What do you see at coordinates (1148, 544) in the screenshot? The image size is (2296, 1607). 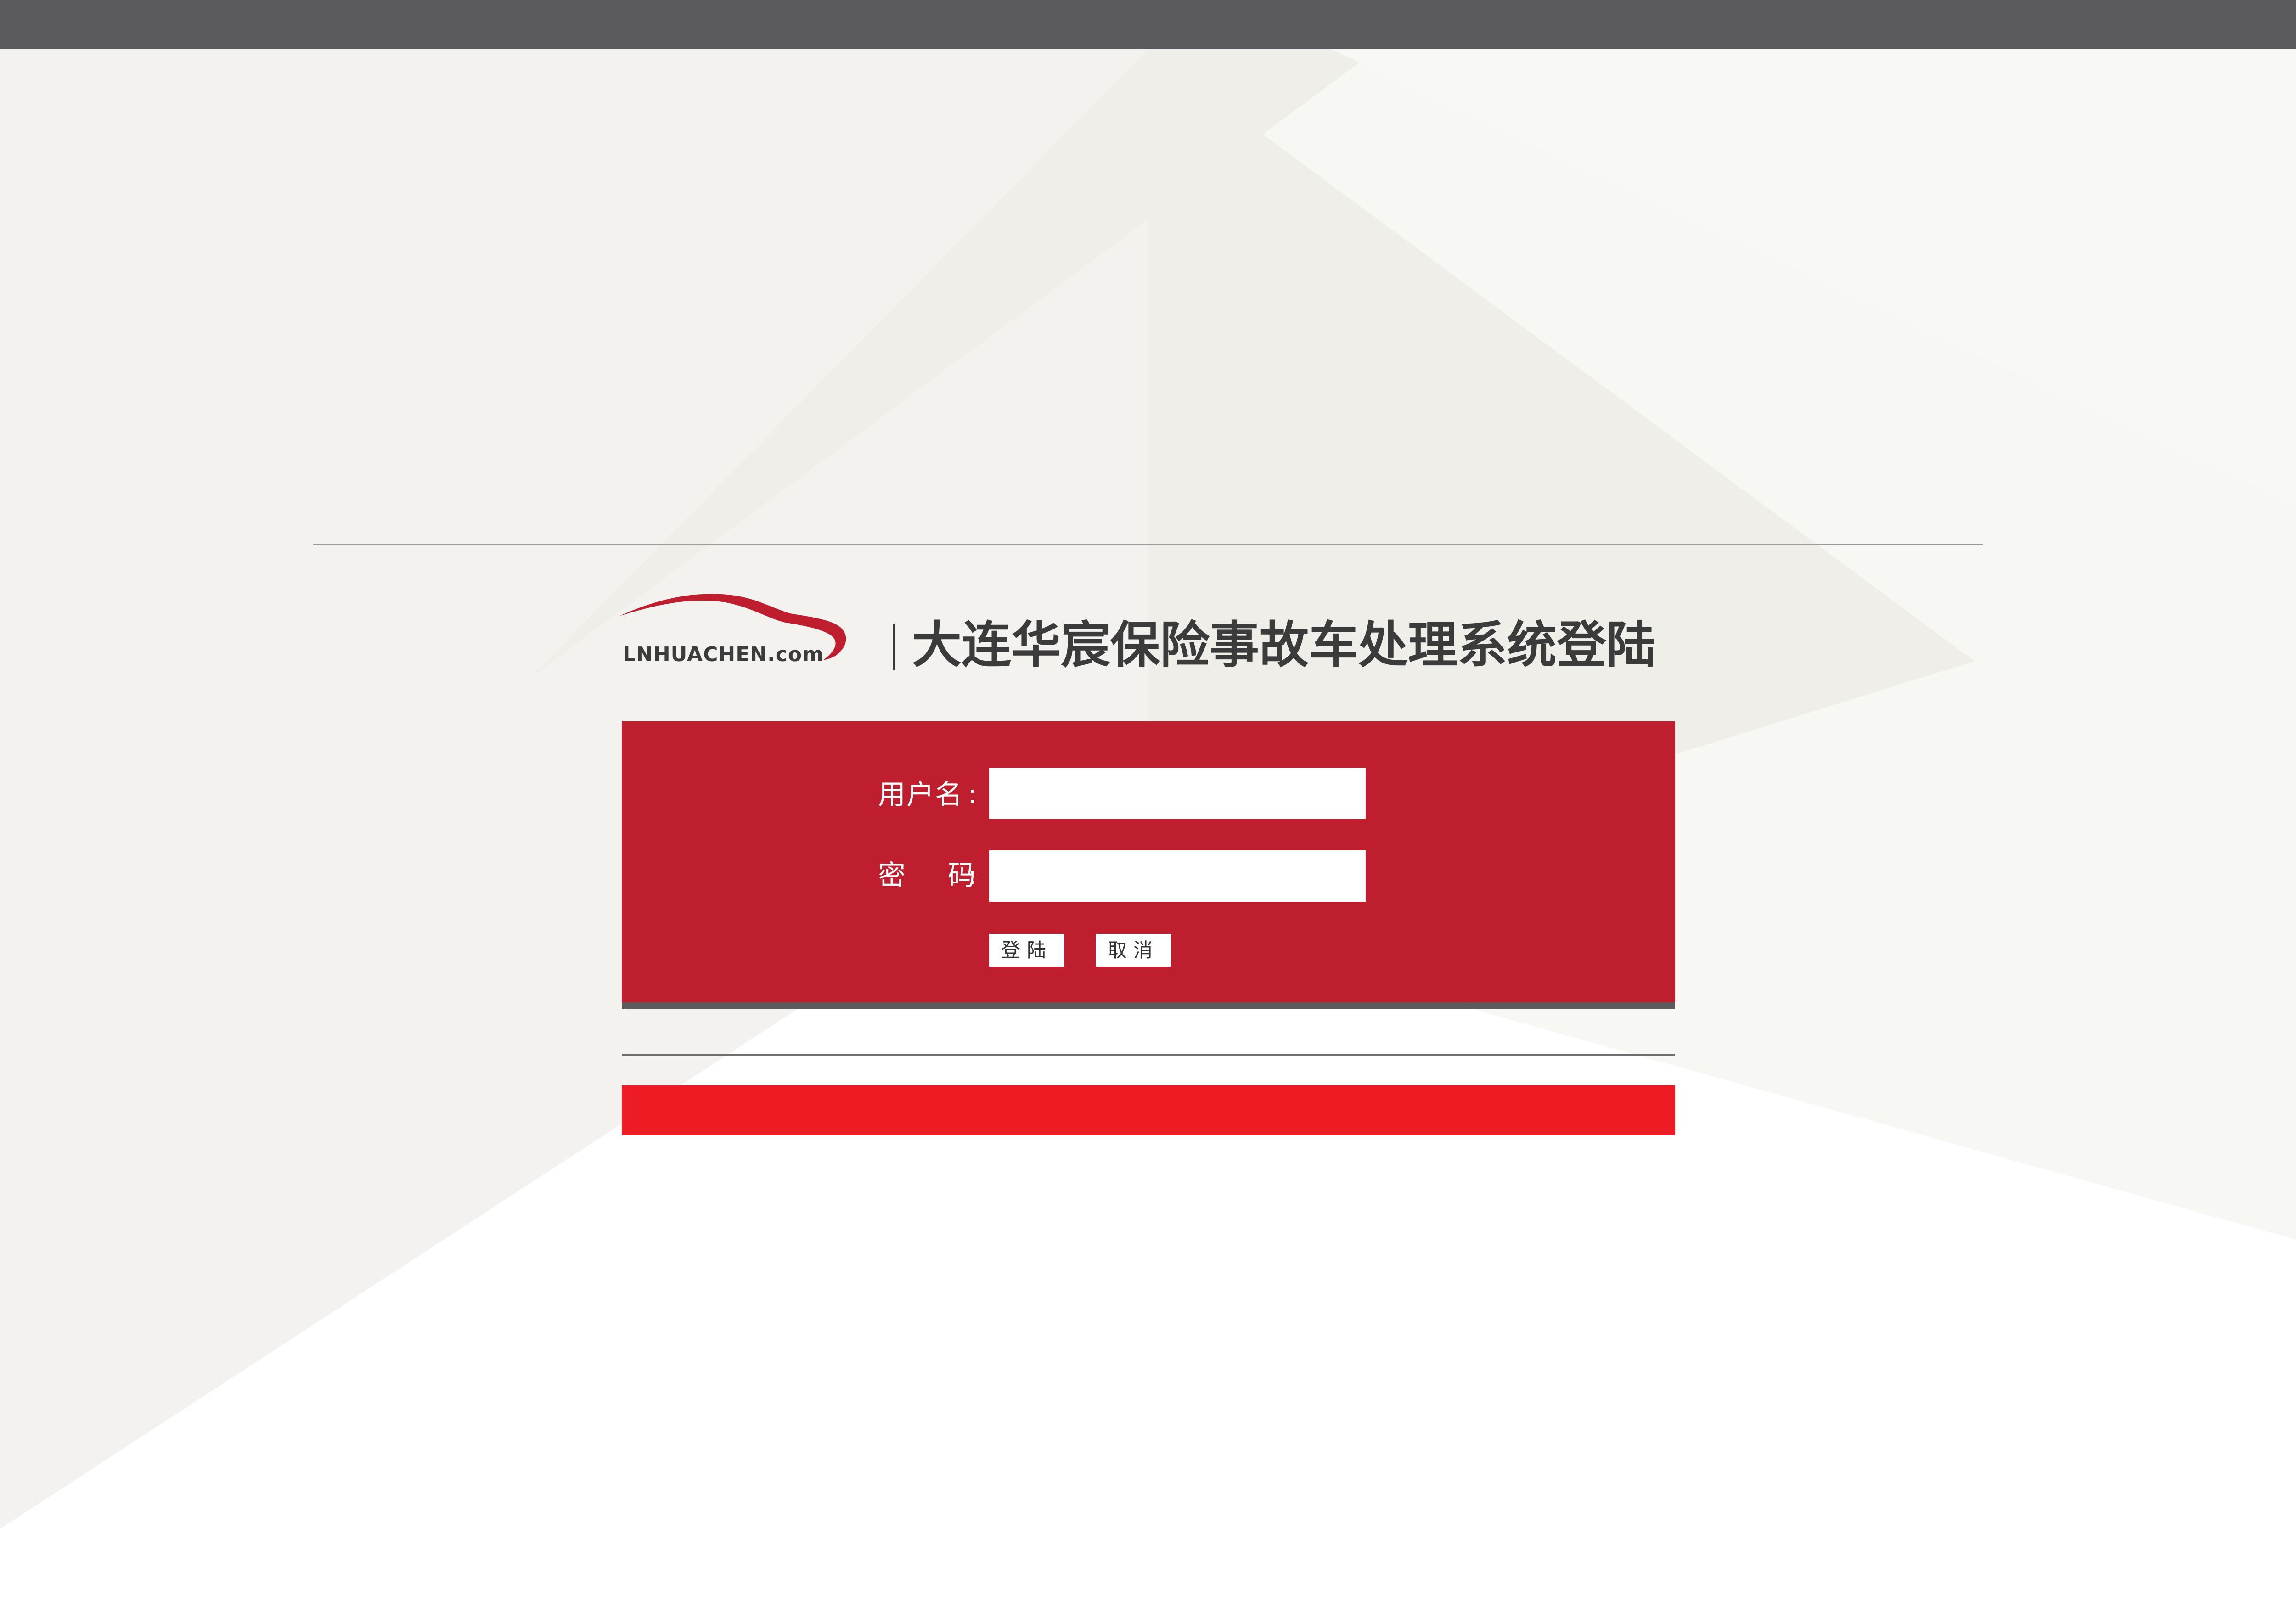 I see `top-divider` at bounding box center [1148, 544].